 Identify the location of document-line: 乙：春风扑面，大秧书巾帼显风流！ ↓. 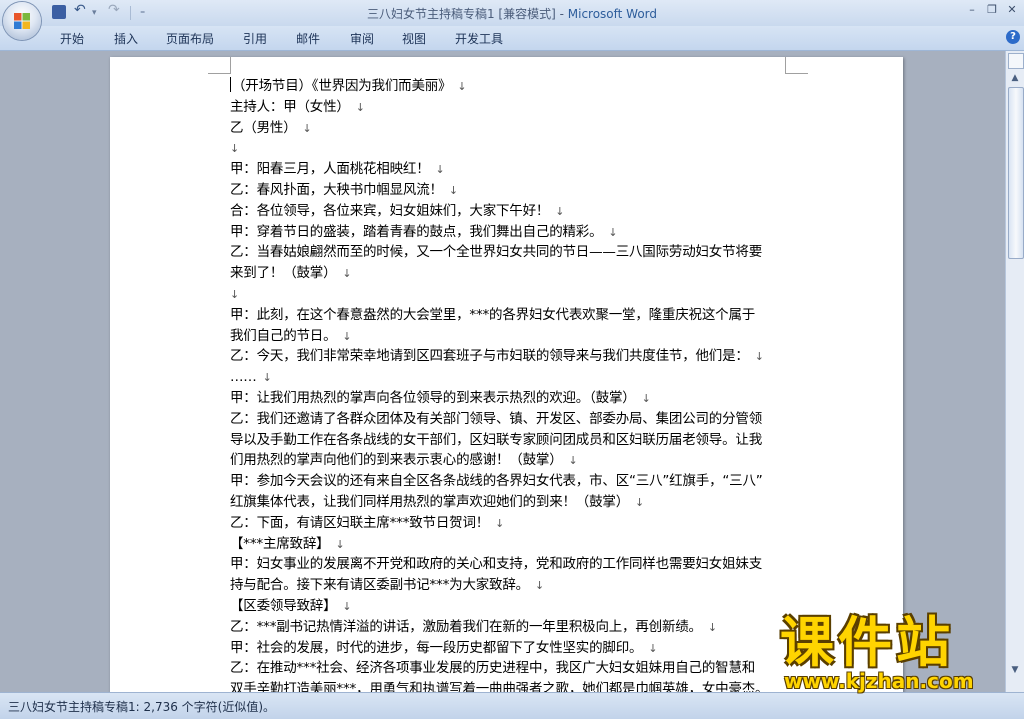
(510, 190).